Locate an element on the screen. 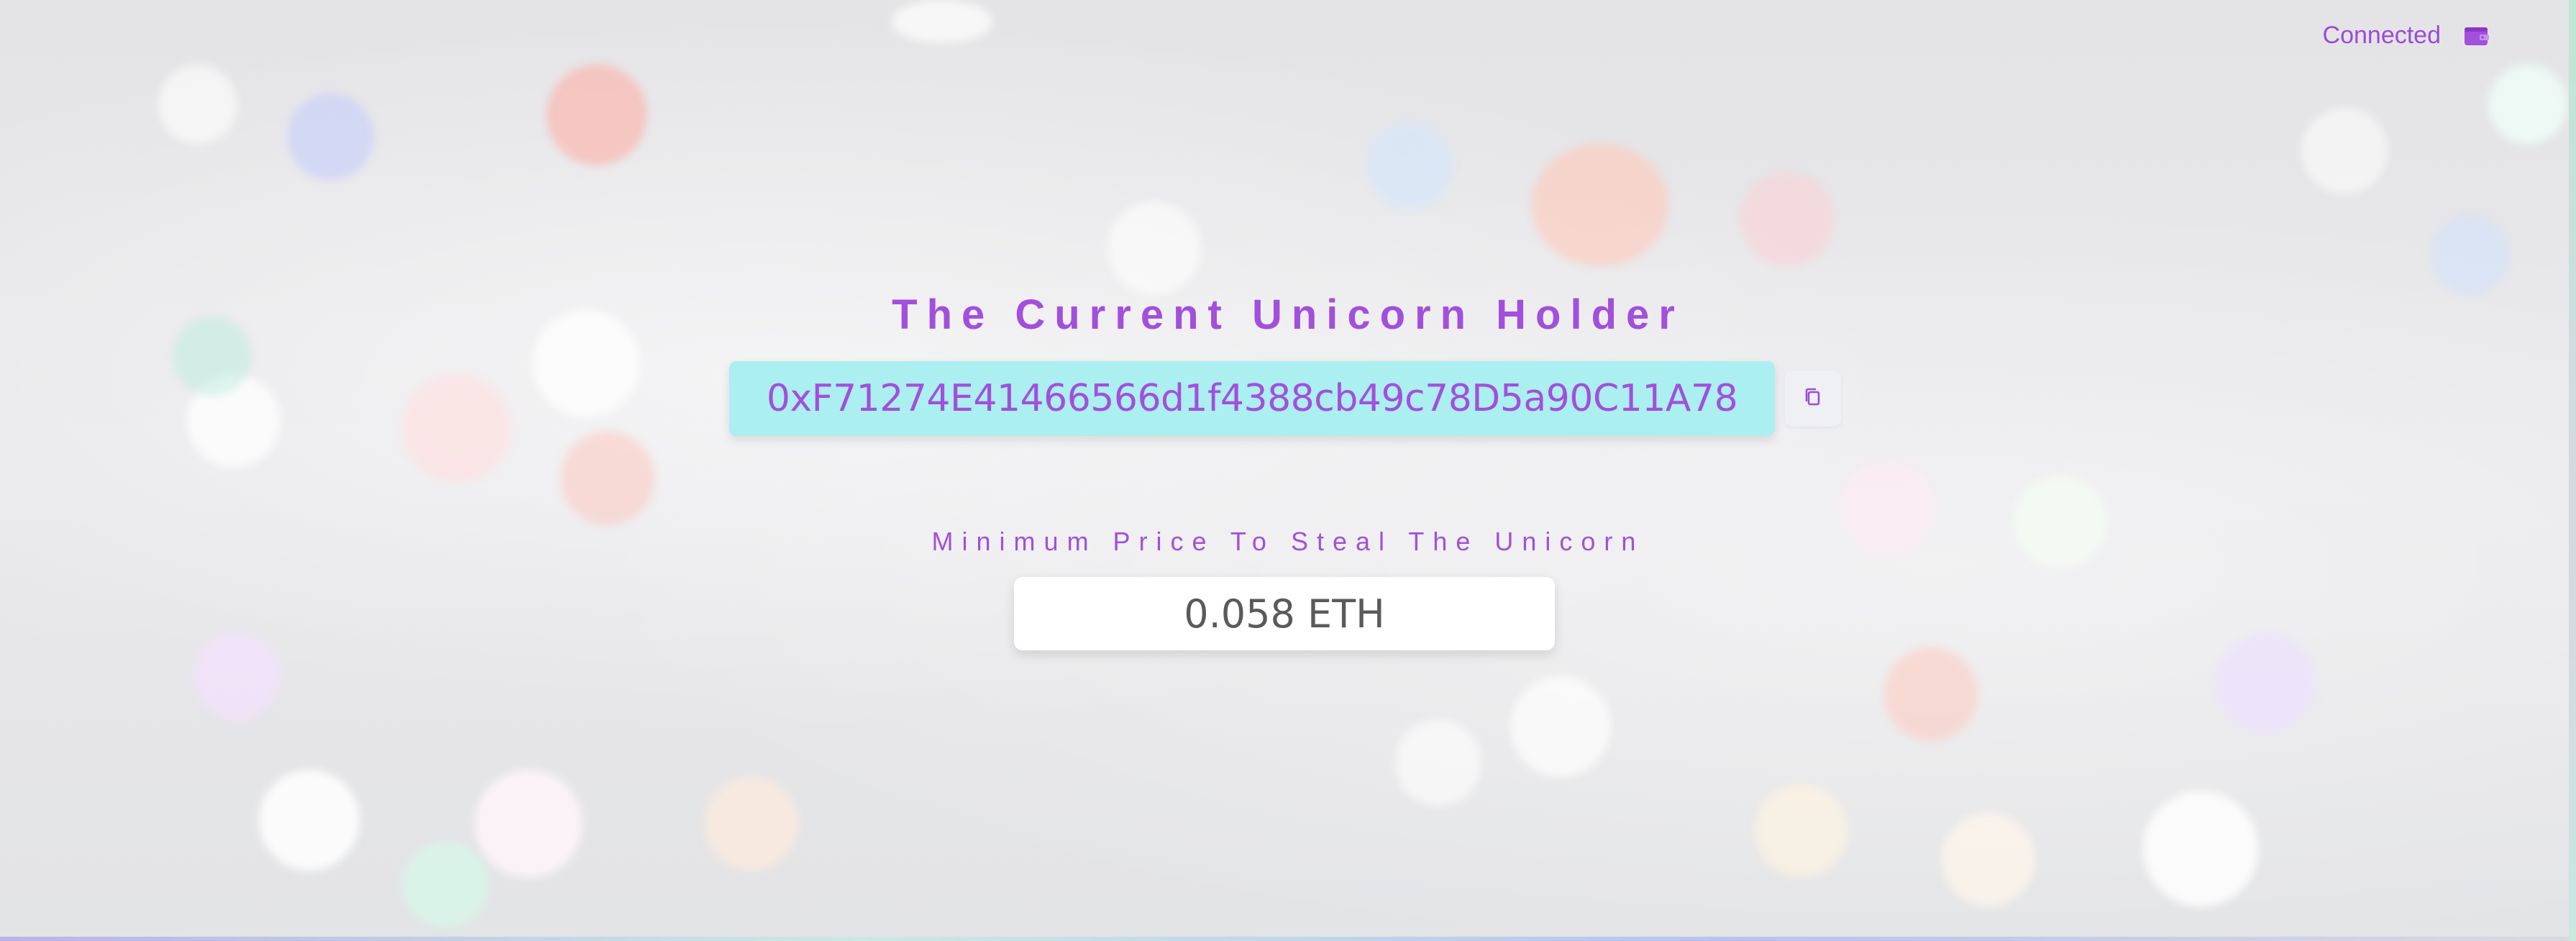 This screenshot has height=941, width=2576. wallet-icon is located at coordinates (2477, 36).